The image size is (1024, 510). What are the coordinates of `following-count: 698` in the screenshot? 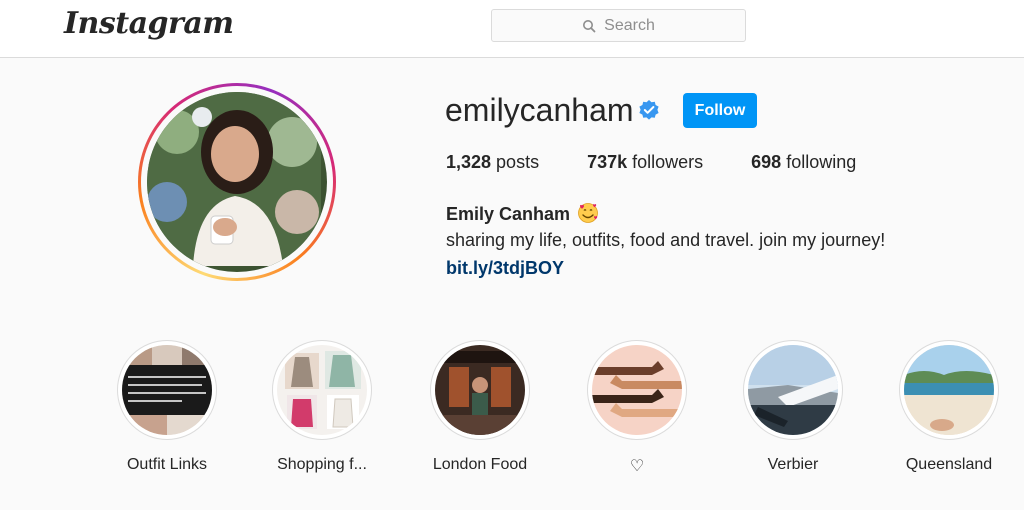 It's located at (766, 162).